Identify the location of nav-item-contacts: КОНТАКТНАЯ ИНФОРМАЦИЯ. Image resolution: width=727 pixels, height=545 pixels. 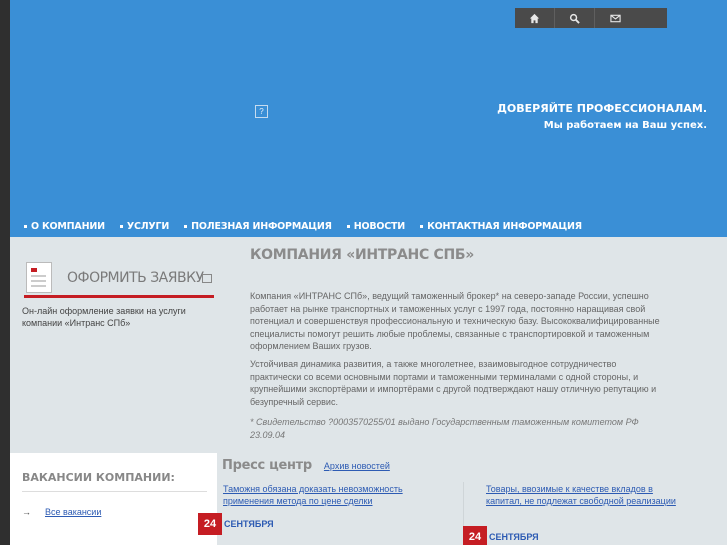
(501, 226).